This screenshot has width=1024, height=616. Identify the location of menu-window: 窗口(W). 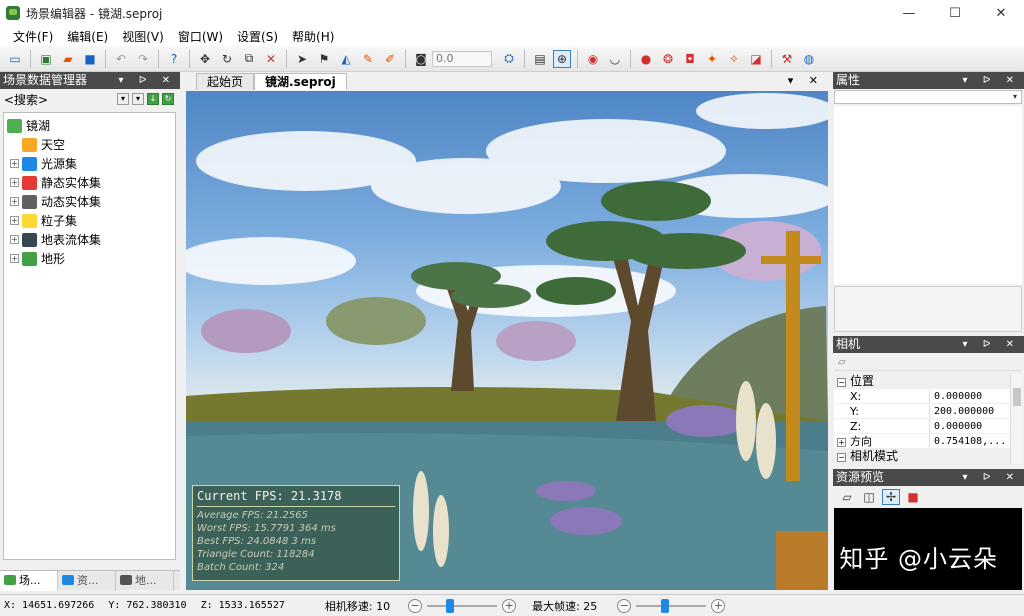
(200, 36).